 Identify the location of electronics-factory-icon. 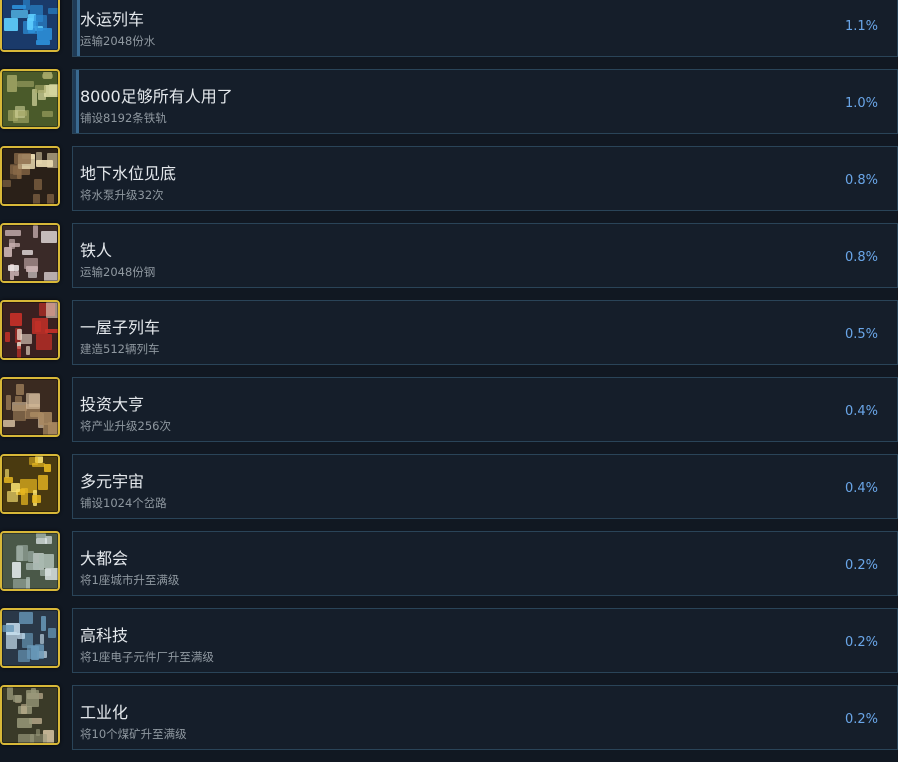
(30, 638).